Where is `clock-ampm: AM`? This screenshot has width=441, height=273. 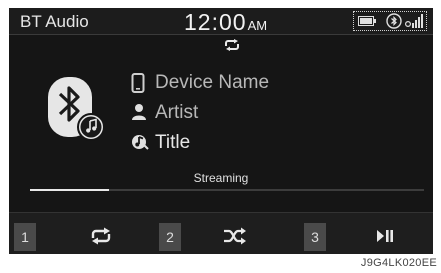 clock-ampm: AM is located at coordinates (257, 25).